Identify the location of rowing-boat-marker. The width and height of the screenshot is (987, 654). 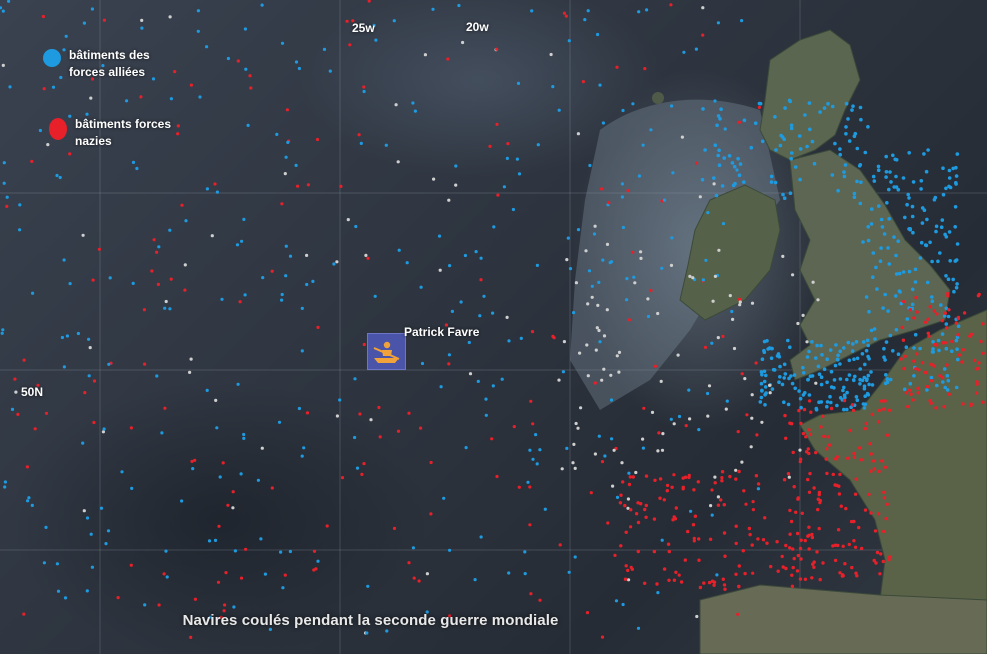
(386, 351).